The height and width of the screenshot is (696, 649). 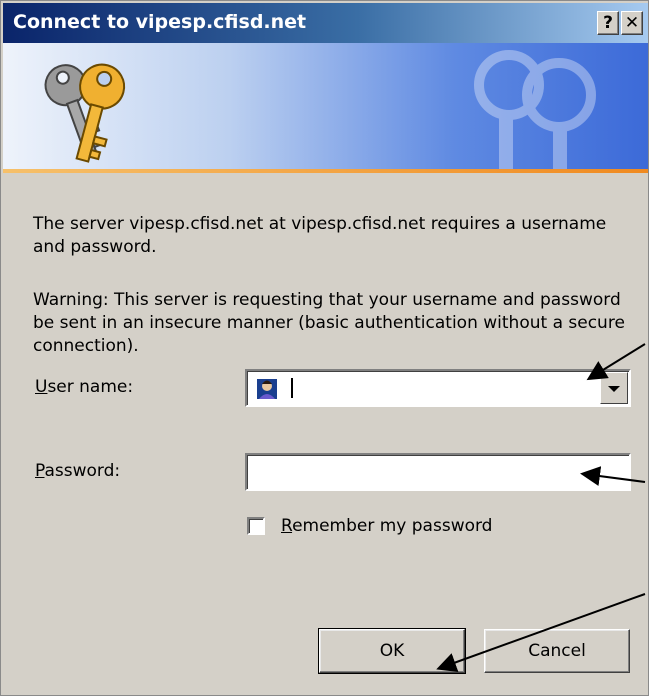 What do you see at coordinates (616, 362) in the screenshot?
I see `arrow-to-username` at bounding box center [616, 362].